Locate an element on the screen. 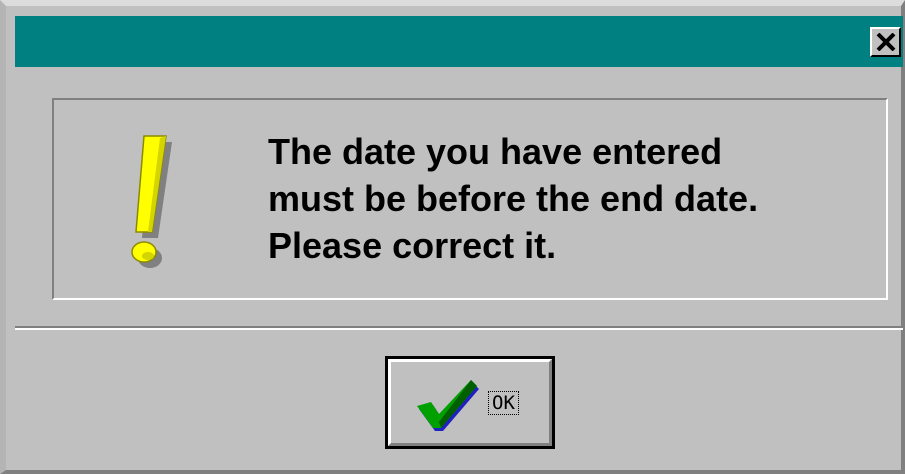 The image size is (905, 474). close-button is located at coordinates (885, 42).